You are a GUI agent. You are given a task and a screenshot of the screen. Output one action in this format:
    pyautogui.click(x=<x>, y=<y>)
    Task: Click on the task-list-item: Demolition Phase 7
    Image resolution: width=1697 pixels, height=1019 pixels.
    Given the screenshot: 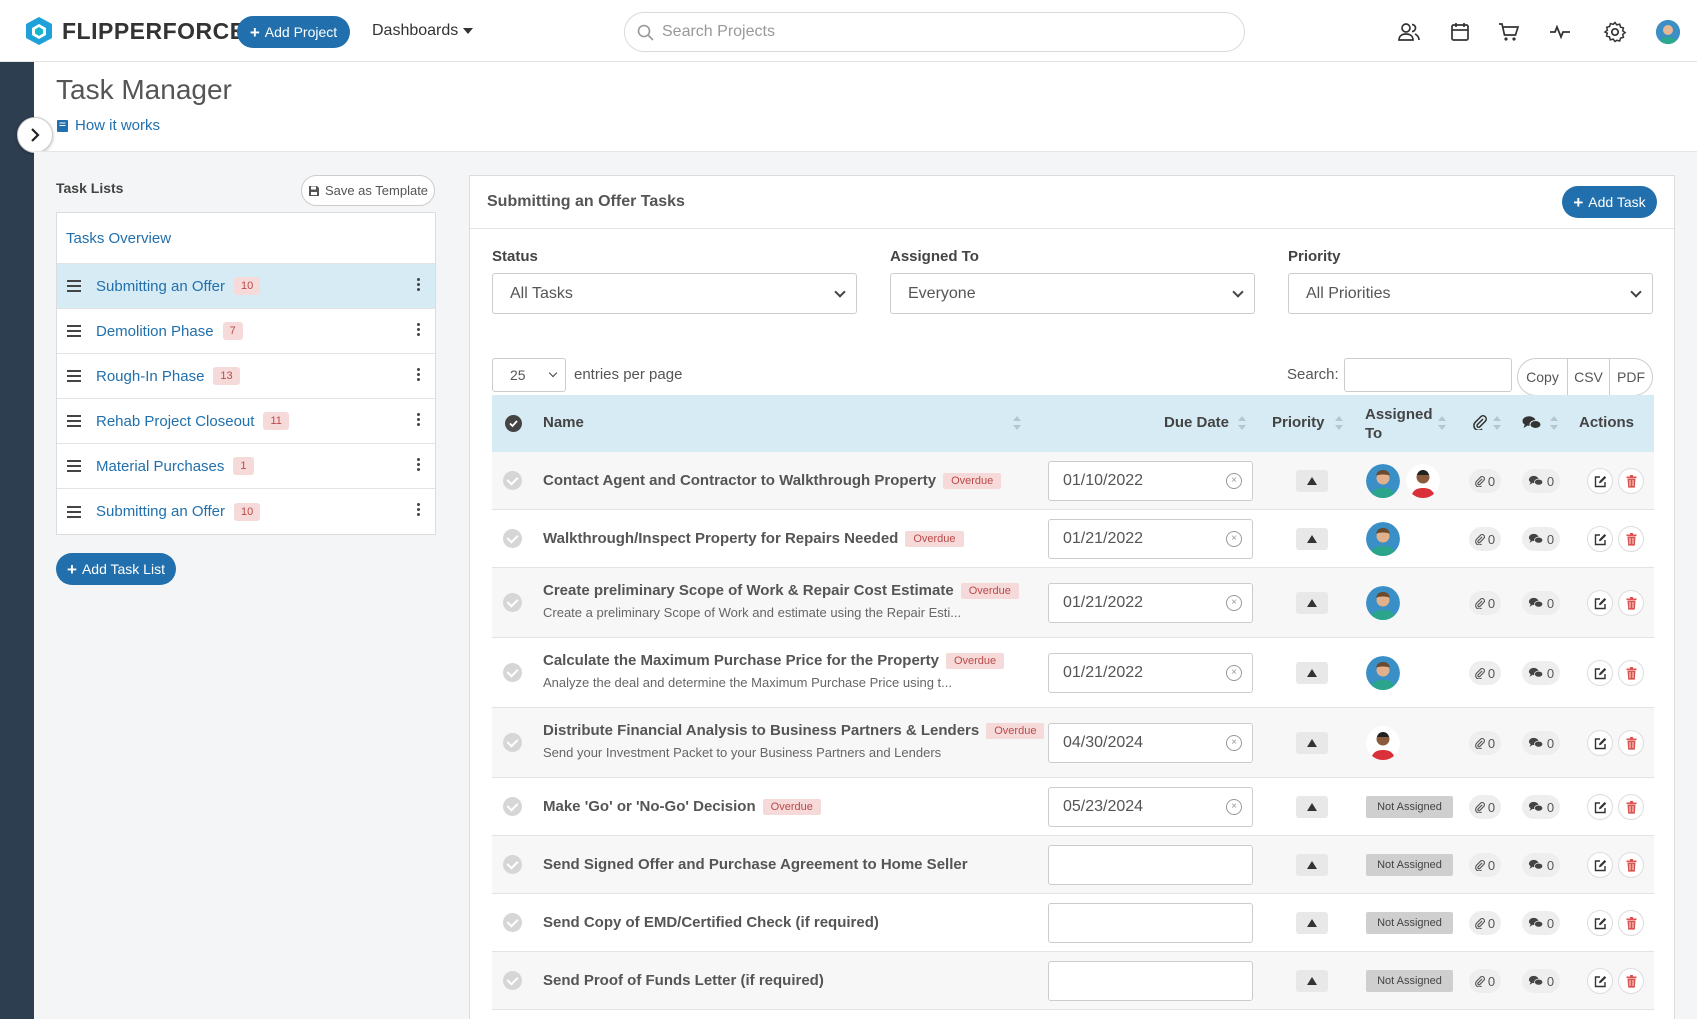 What is the action you would take?
    pyautogui.click(x=246, y=331)
    